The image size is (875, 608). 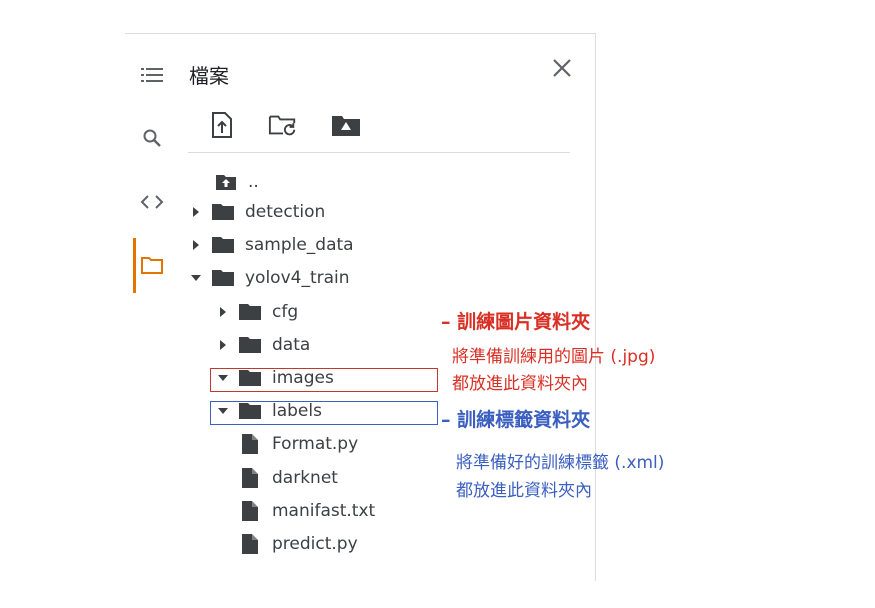 What do you see at coordinates (516, 420) in the screenshot?
I see `labels-annotation-heading: – 訓練標籤資料夾` at bounding box center [516, 420].